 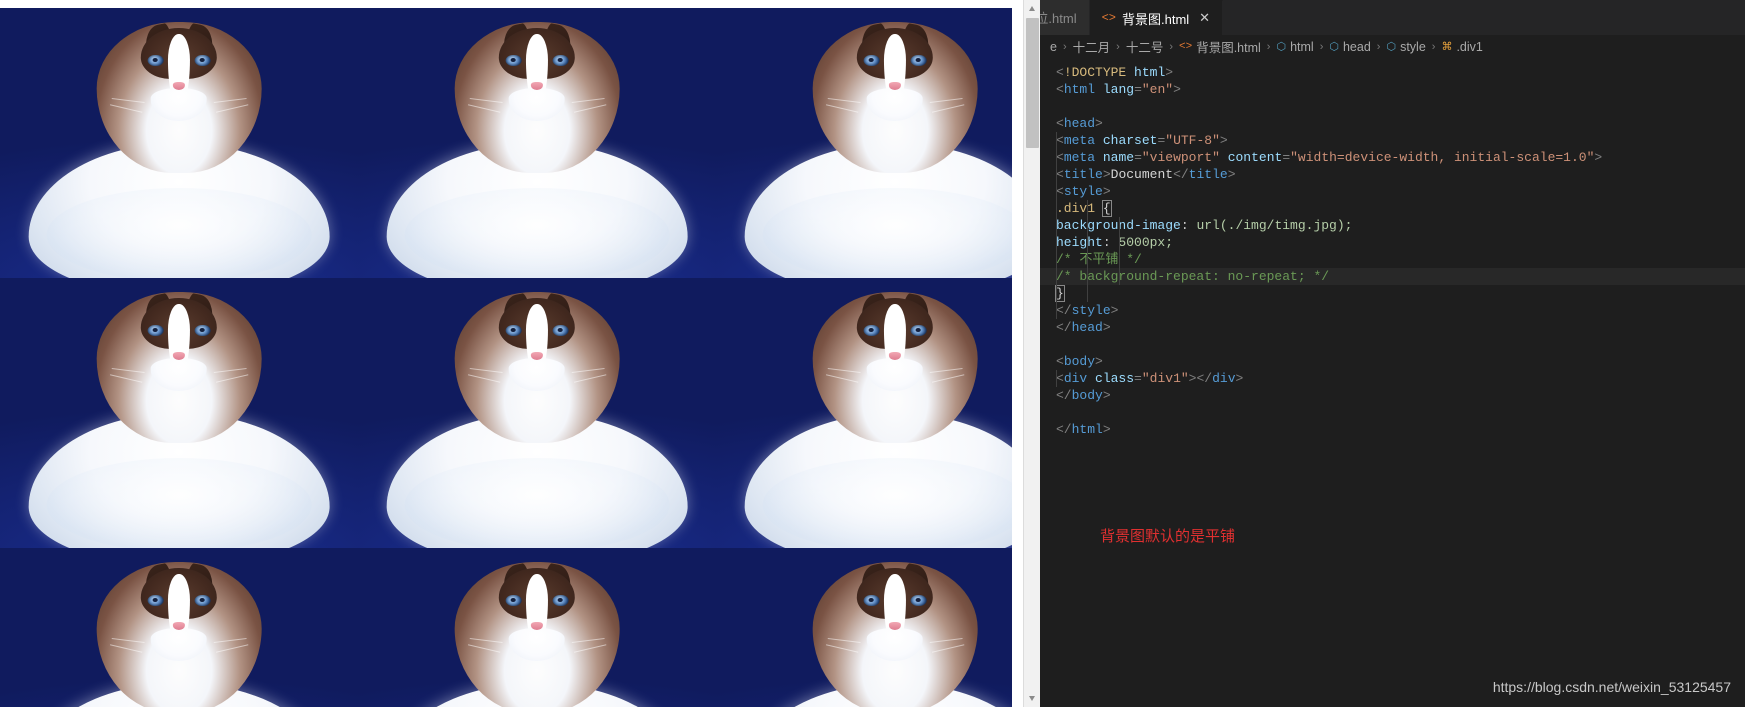 What do you see at coordinates (1392, 242) in the screenshot?
I see `code-line: height: 5000px;` at bounding box center [1392, 242].